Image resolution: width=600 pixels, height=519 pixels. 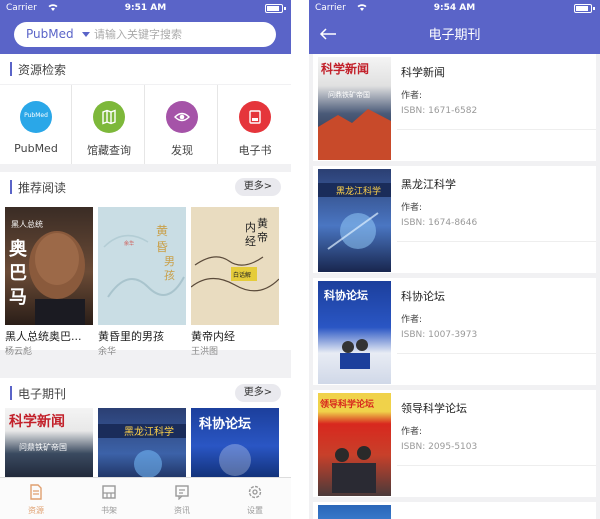 I want to click on header-bar: Carrier 9:51 AM PubMed, so click(x=145, y=27).